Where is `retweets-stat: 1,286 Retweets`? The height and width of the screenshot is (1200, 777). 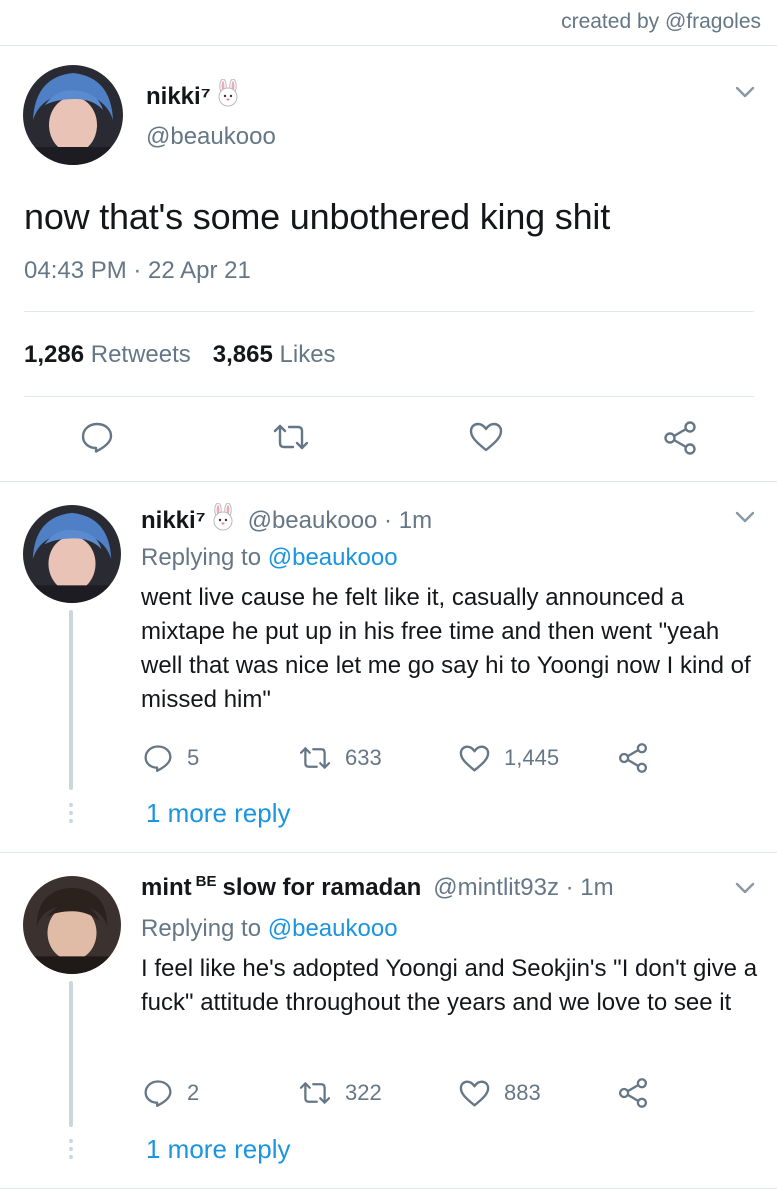 retweets-stat: 1,286 Retweets is located at coordinates (107, 355).